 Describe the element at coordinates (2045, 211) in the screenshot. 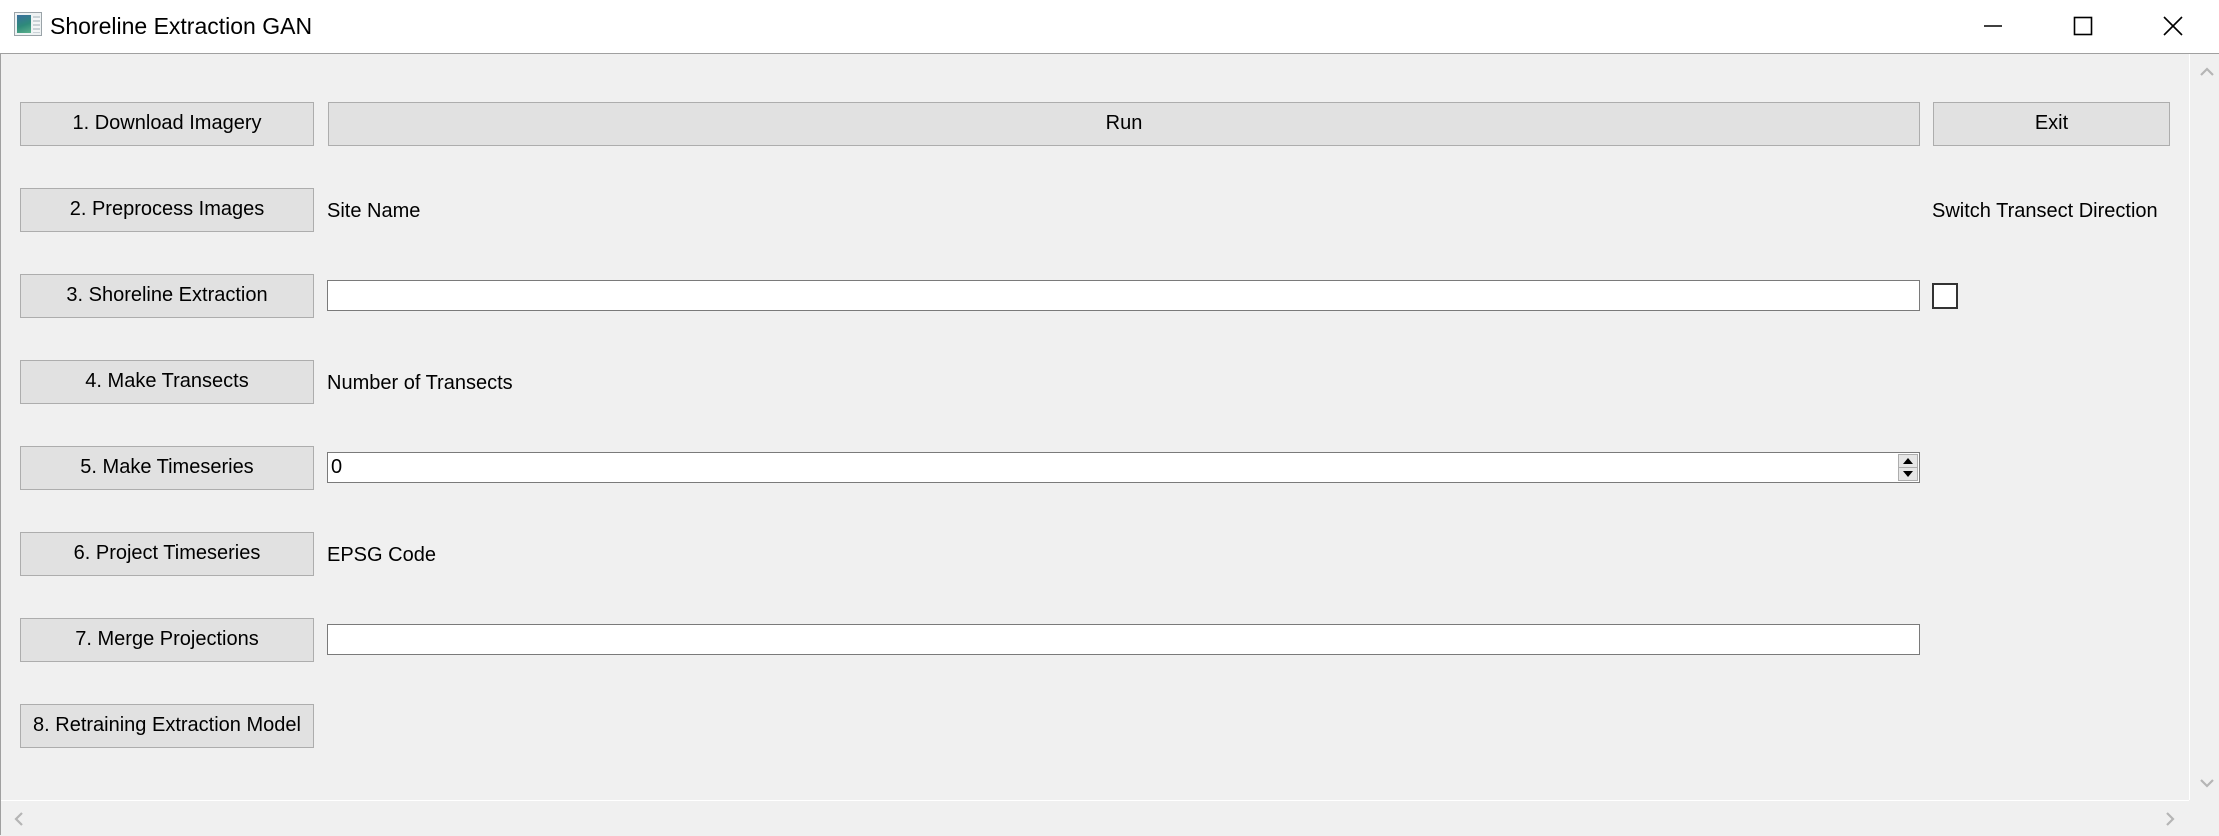

I see `switch-transect-direction-label: Switch Transect Direction` at that location.